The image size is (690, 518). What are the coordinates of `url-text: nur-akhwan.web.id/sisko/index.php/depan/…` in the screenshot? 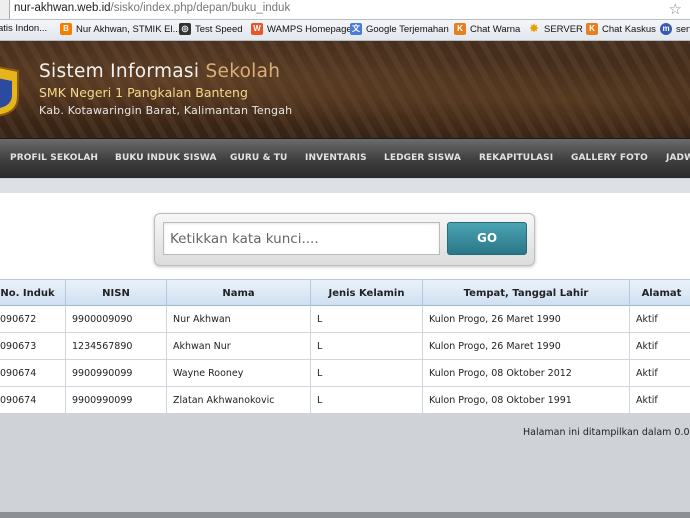 It's located at (152, 8).